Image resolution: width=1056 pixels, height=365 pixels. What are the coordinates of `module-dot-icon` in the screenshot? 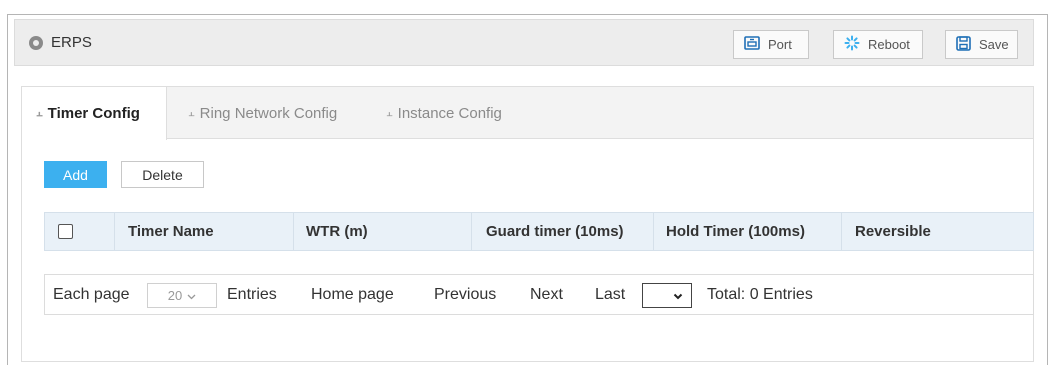 It's located at (36, 43).